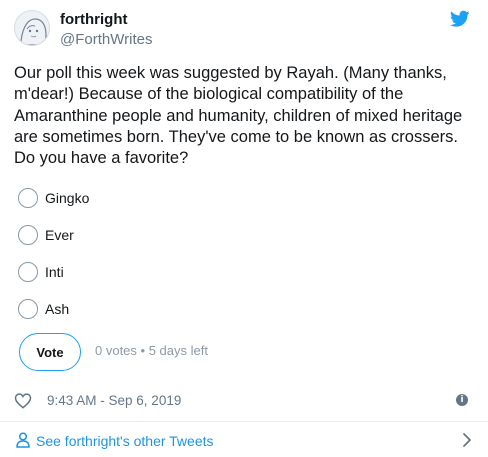  Describe the element at coordinates (467, 440) in the screenshot. I see `chevron-right-icon` at that location.